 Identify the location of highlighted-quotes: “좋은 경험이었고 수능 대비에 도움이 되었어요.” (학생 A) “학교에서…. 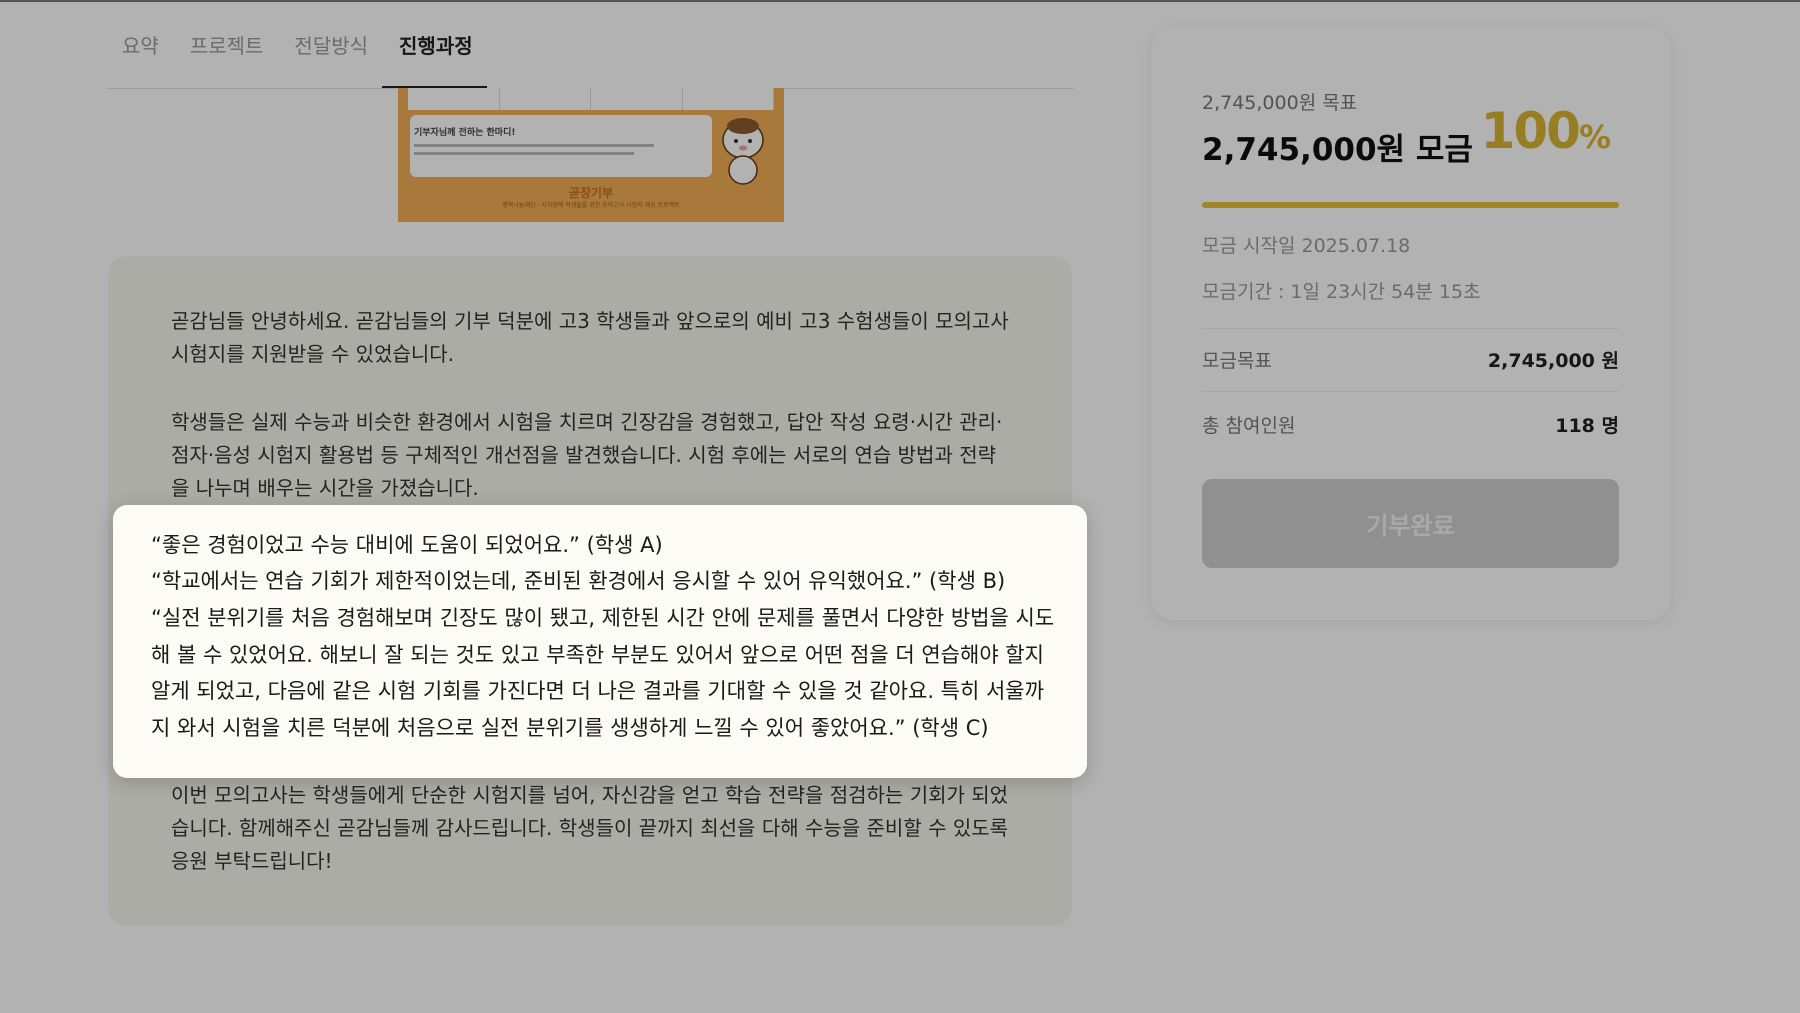
(600, 641).